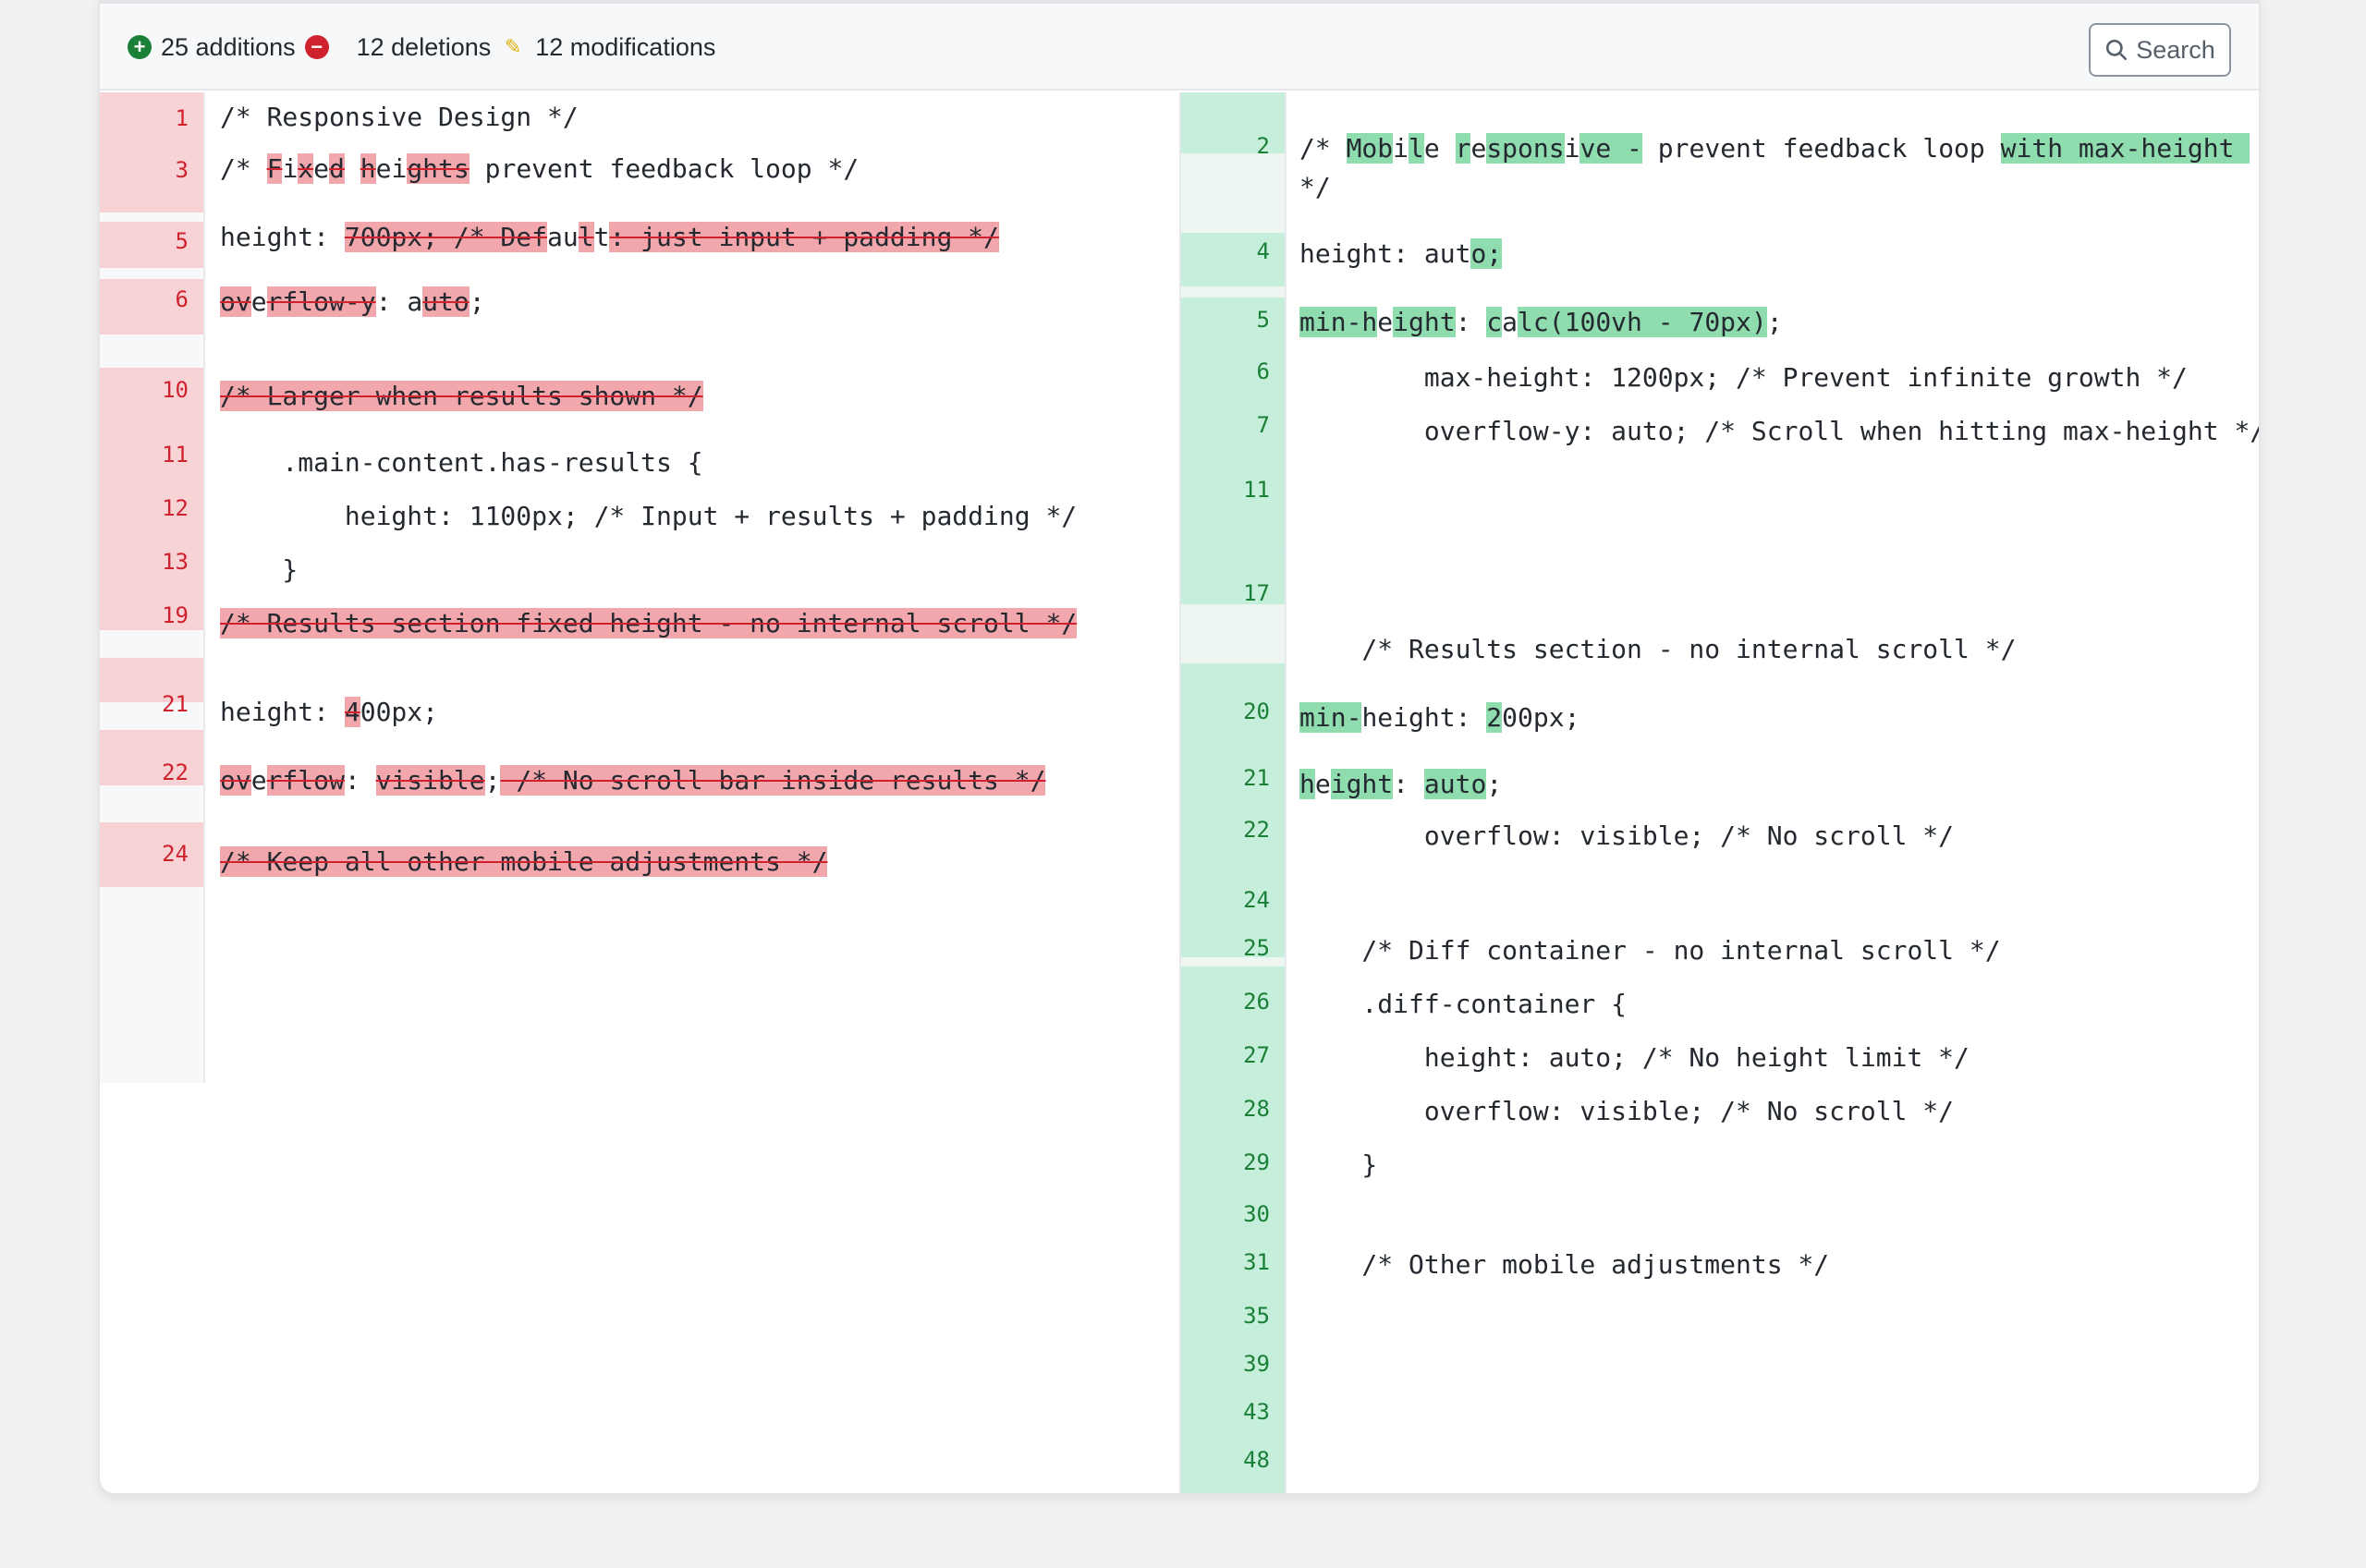 The image size is (2366, 1568). Describe the element at coordinates (1339, 322) in the screenshot. I see `added-text: min-h` at that location.